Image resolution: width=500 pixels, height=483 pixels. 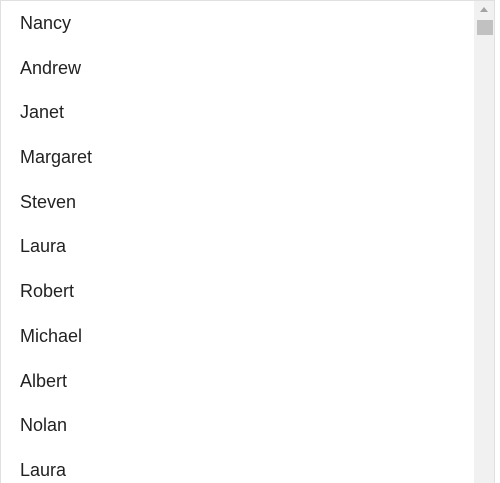 What do you see at coordinates (237, 336) in the screenshot?
I see `list-item: Michael` at bounding box center [237, 336].